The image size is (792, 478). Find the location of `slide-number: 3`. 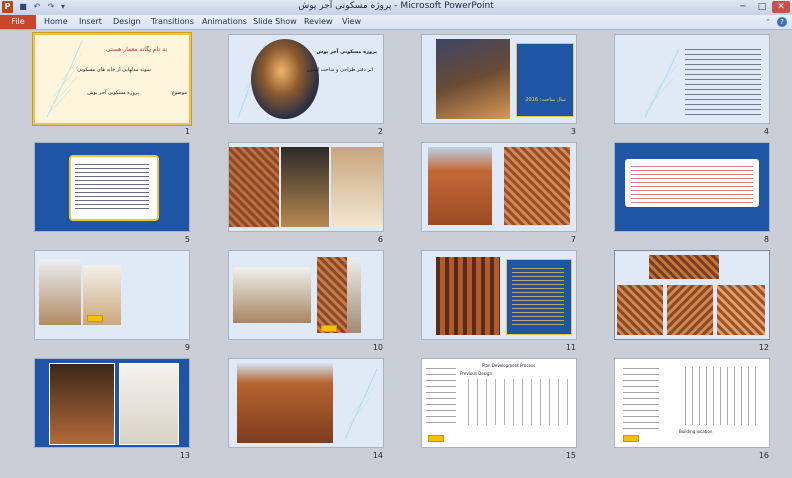

slide-number: 3 is located at coordinates (573, 131).